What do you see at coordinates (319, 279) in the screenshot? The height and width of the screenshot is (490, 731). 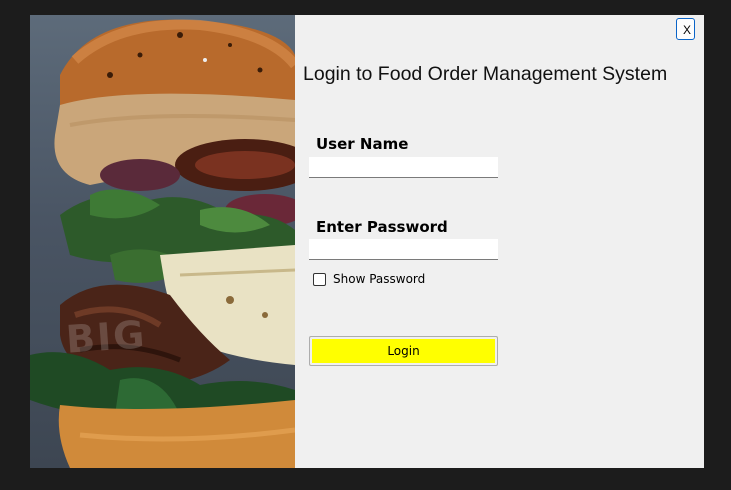 I see `checkbox-icon` at bounding box center [319, 279].